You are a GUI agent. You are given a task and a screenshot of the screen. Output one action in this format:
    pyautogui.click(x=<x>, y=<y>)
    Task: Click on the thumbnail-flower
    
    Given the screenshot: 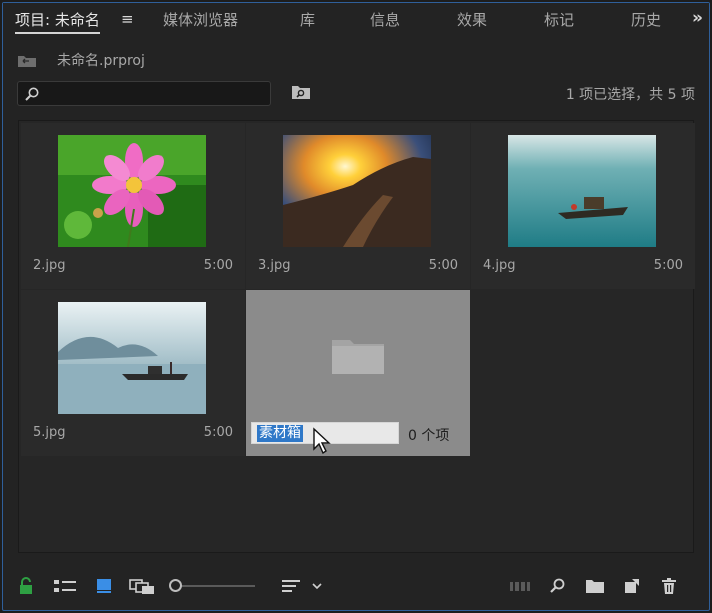 What is the action you would take?
    pyautogui.click(x=132, y=191)
    